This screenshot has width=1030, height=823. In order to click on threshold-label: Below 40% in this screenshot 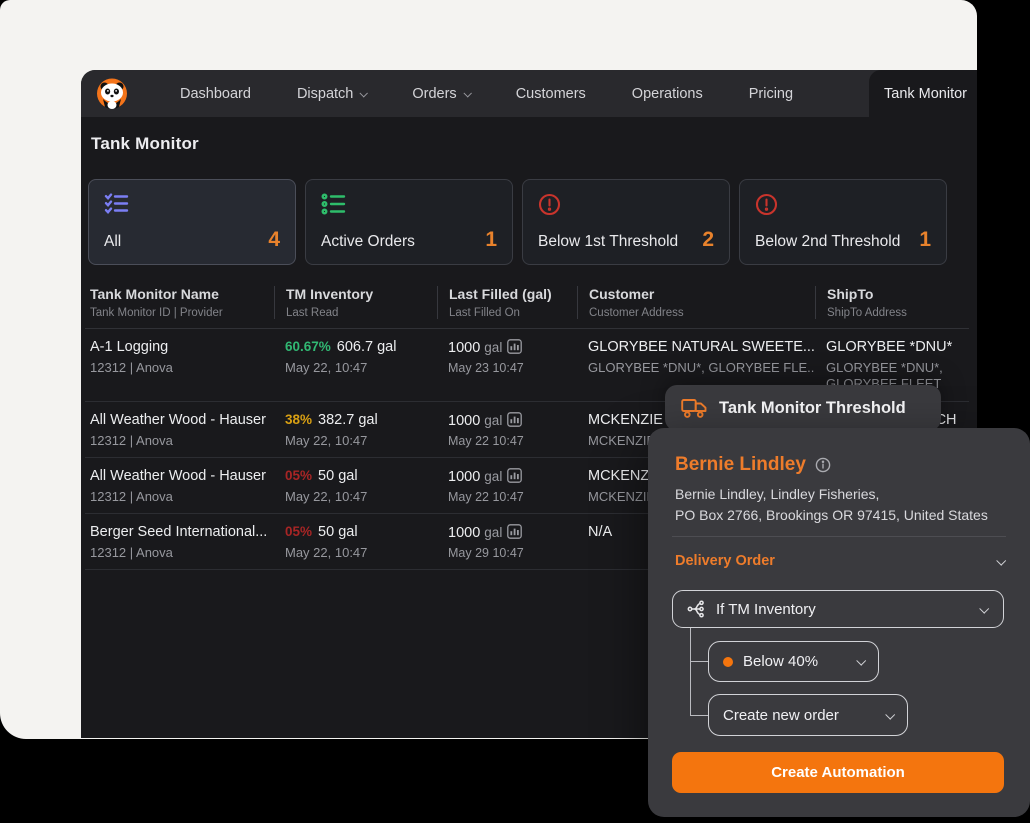, I will do `click(781, 661)`.